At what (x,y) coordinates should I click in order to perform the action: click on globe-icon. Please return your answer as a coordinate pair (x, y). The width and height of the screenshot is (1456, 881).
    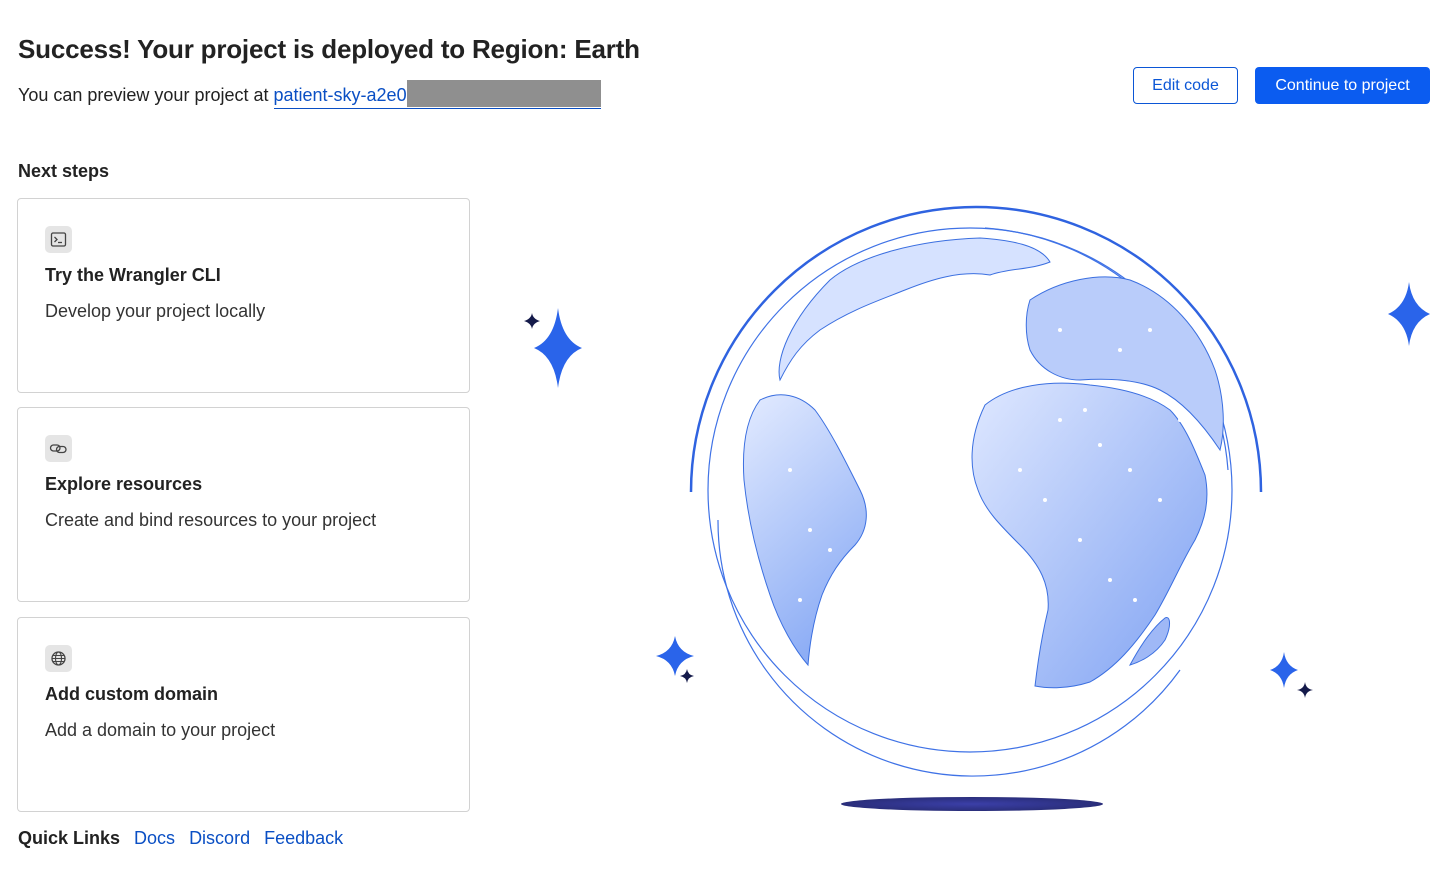
    Looking at the image, I should click on (58, 658).